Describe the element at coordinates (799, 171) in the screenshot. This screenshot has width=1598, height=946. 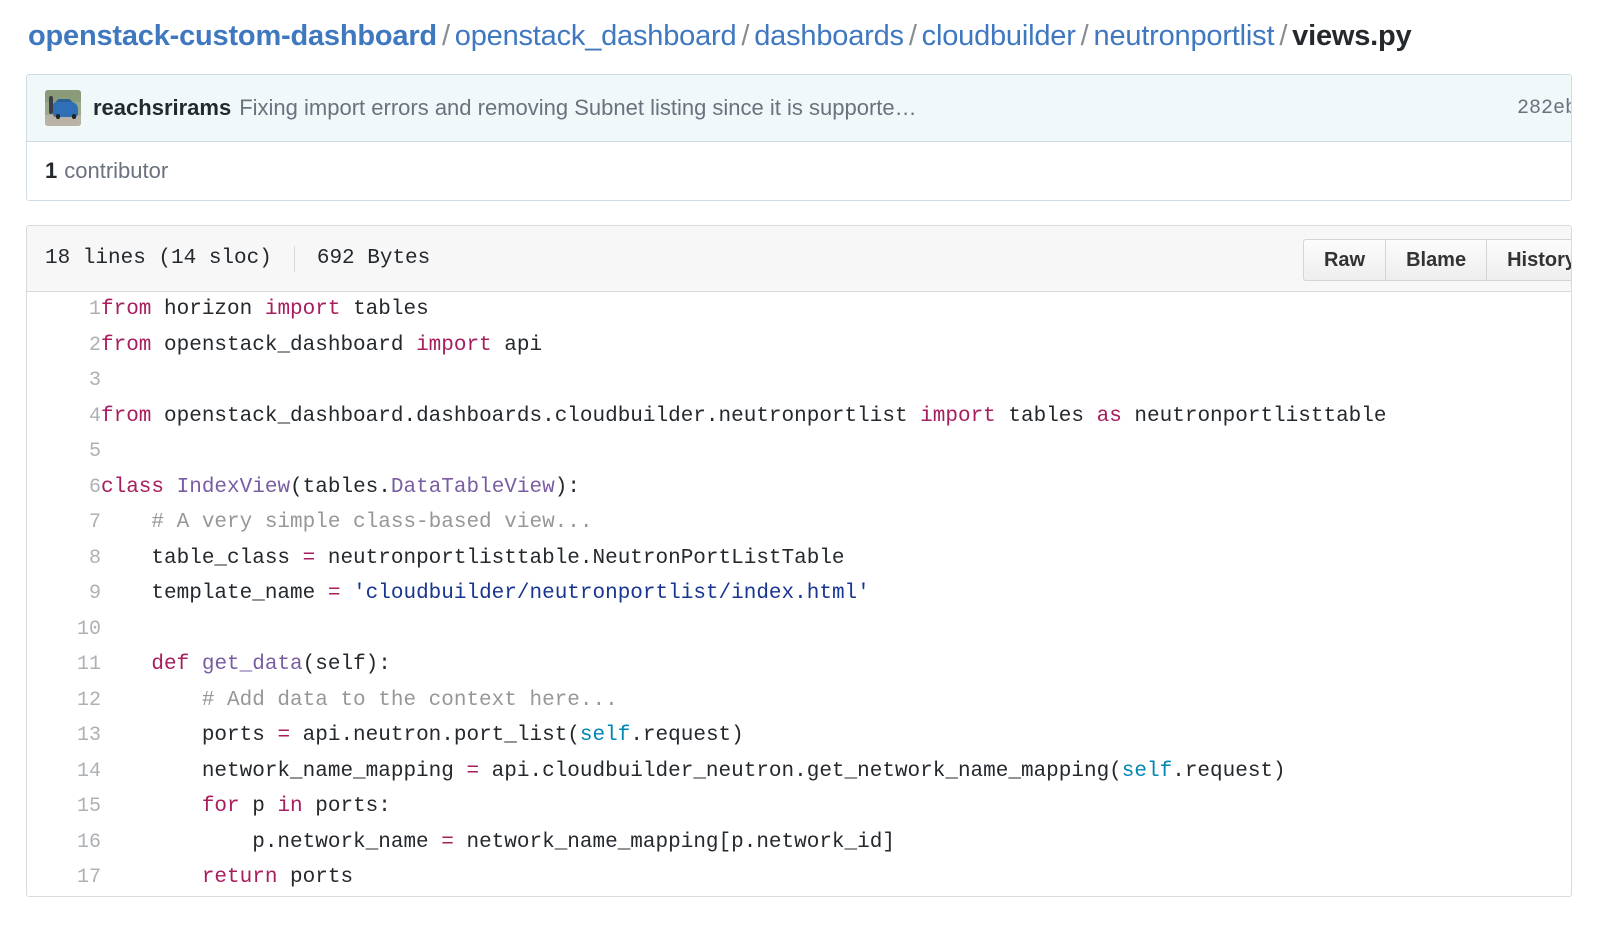
I see `contributors-bar: 1 contributor` at that location.